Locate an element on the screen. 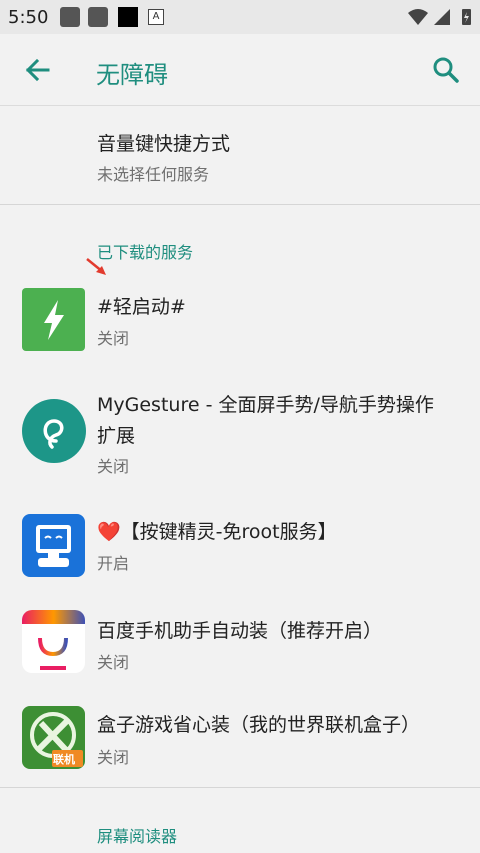 This screenshot has height=853, width=480. page-title: 无障碍 is located at coordinates (132, 75).